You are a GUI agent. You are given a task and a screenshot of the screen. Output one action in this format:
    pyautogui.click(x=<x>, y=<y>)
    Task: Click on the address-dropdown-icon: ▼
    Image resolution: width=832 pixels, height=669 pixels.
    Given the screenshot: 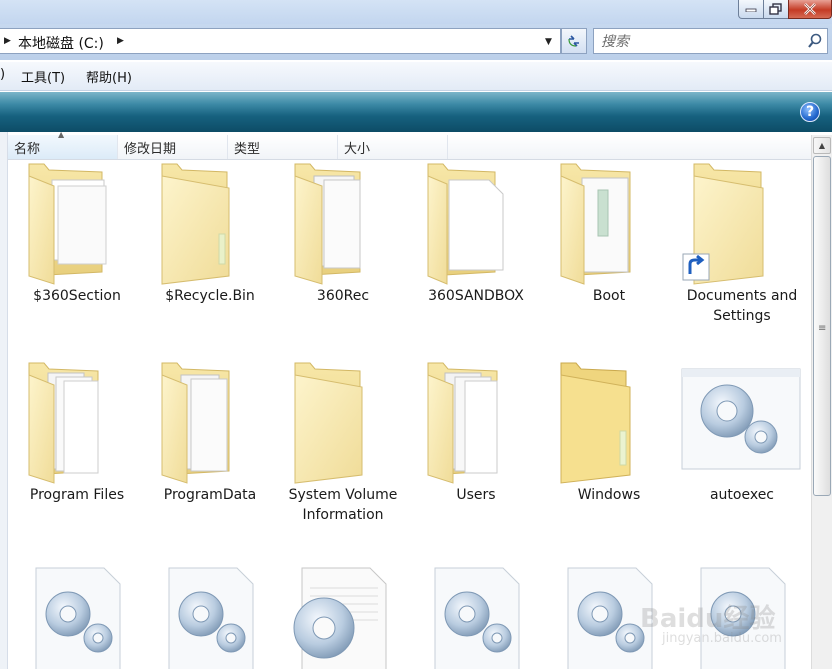 What is the action you would take?
    pyautogui.click(x=548, y=42)
    